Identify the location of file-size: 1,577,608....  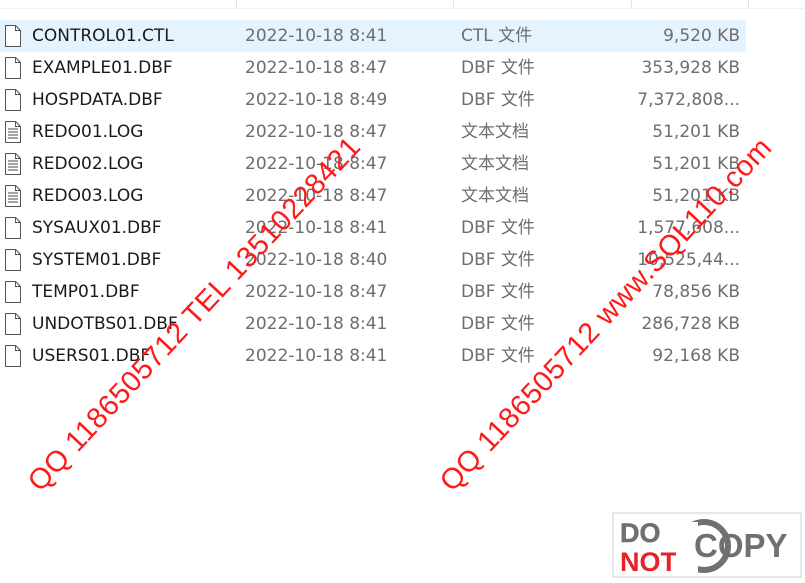
(688, 228).